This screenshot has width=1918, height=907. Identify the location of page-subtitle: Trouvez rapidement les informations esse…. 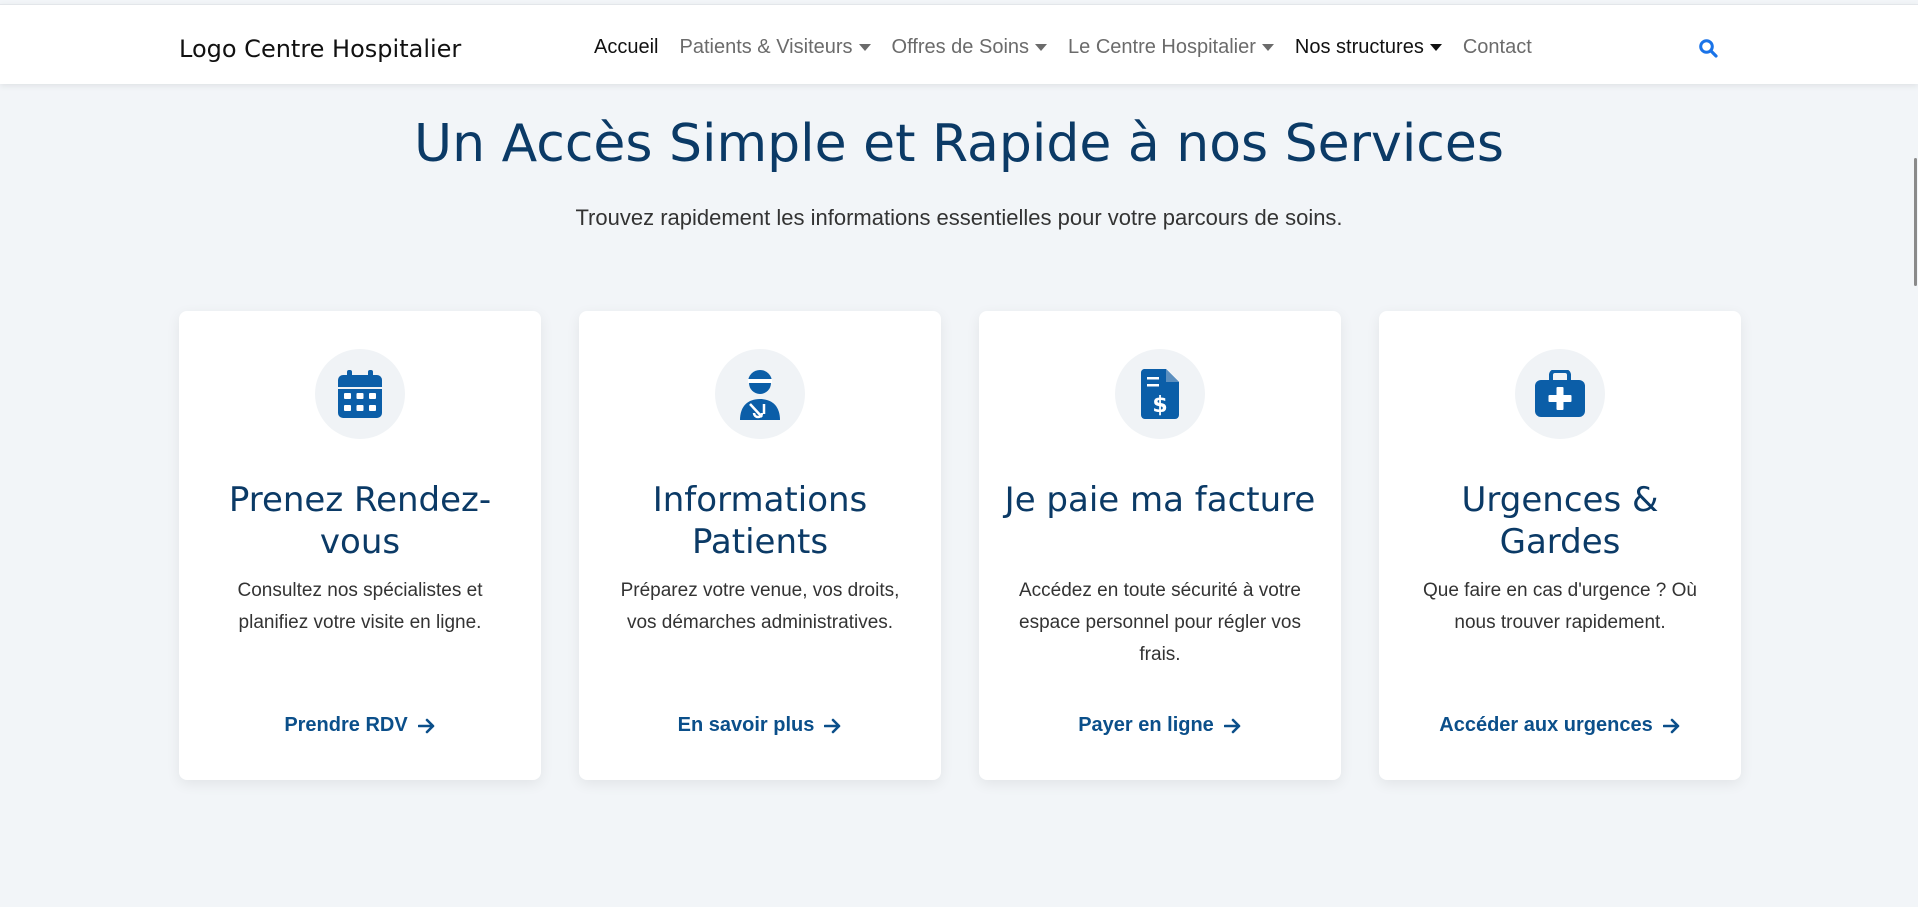
(959, 217).